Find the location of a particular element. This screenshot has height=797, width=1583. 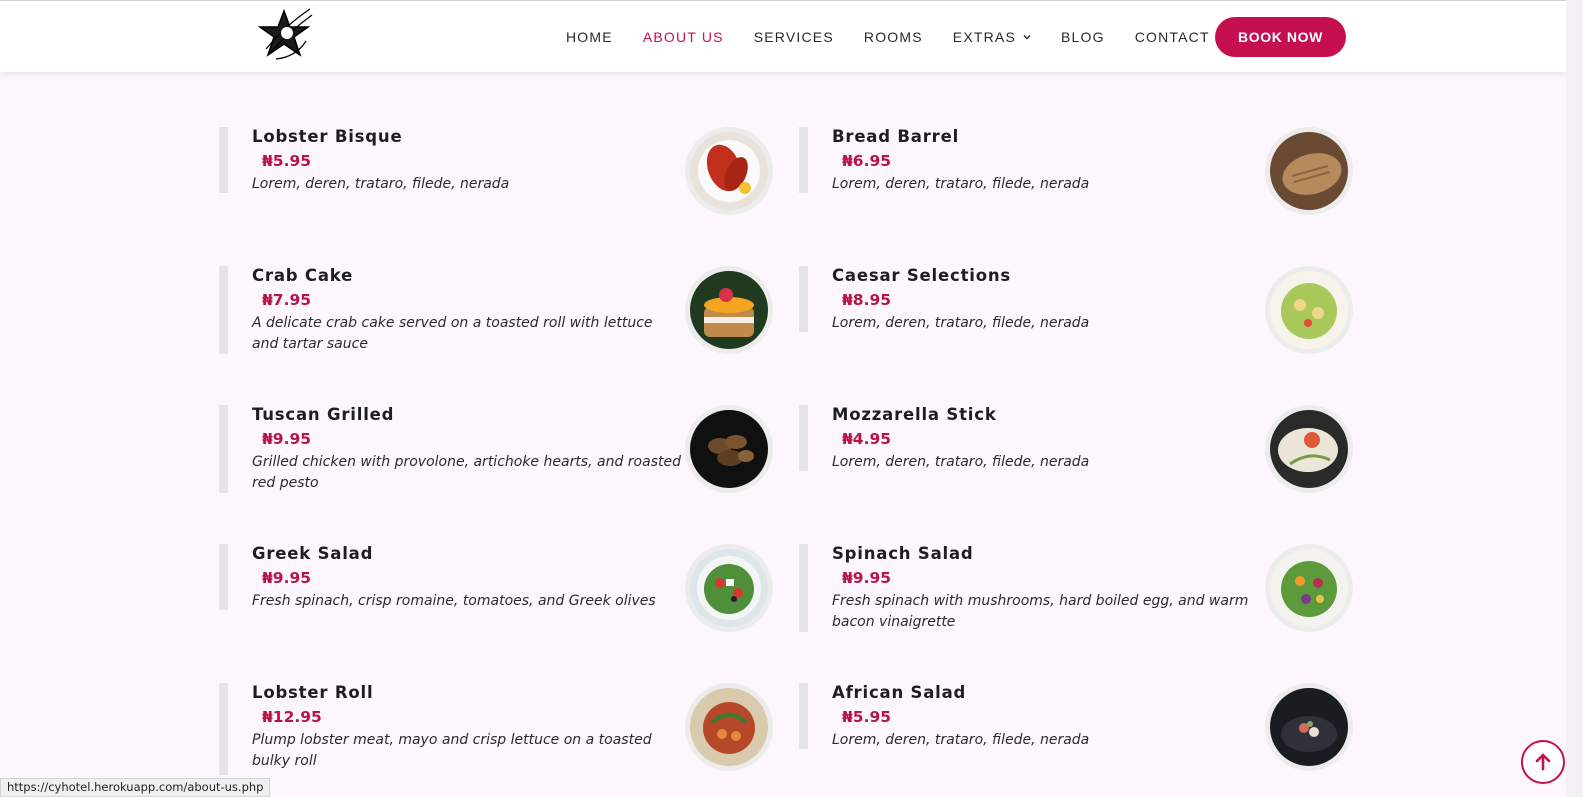

menu-item-name: Bread Barrel is located at coordinates (896, 136).